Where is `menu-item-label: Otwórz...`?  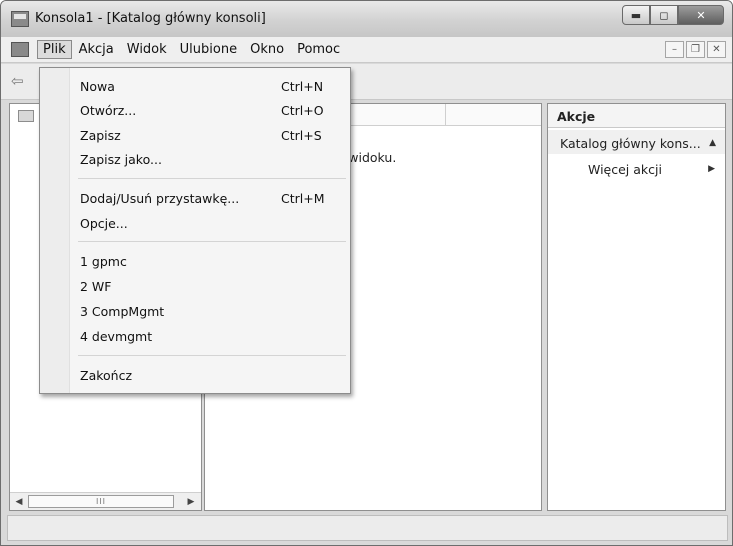
menu-item-label: Otwórz... is located at coordinates (108, 110).